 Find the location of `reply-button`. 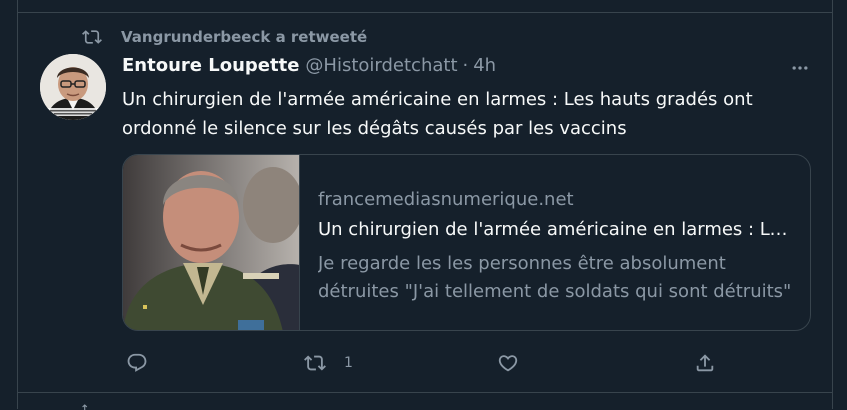

reply-button is located at coordinates (137, 363).